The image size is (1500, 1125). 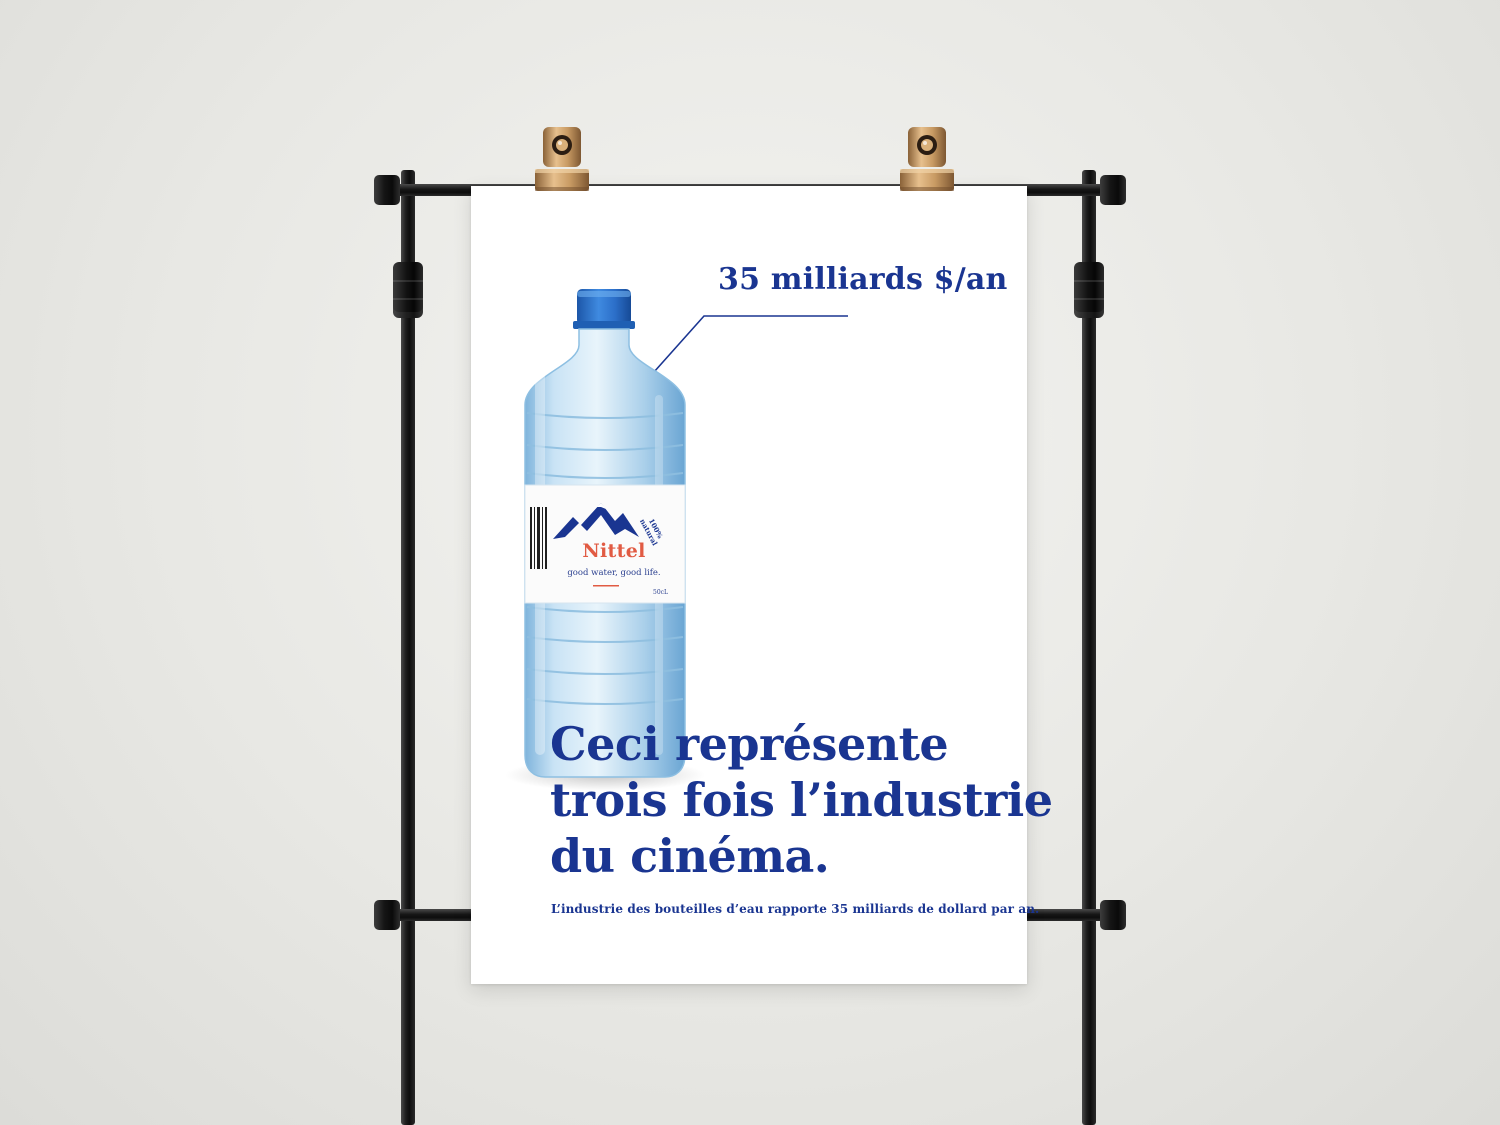 What do you see at coordinates (562, 159) in the screenshot?
I see `binder-clip-left` at bounding box center [562, 159].